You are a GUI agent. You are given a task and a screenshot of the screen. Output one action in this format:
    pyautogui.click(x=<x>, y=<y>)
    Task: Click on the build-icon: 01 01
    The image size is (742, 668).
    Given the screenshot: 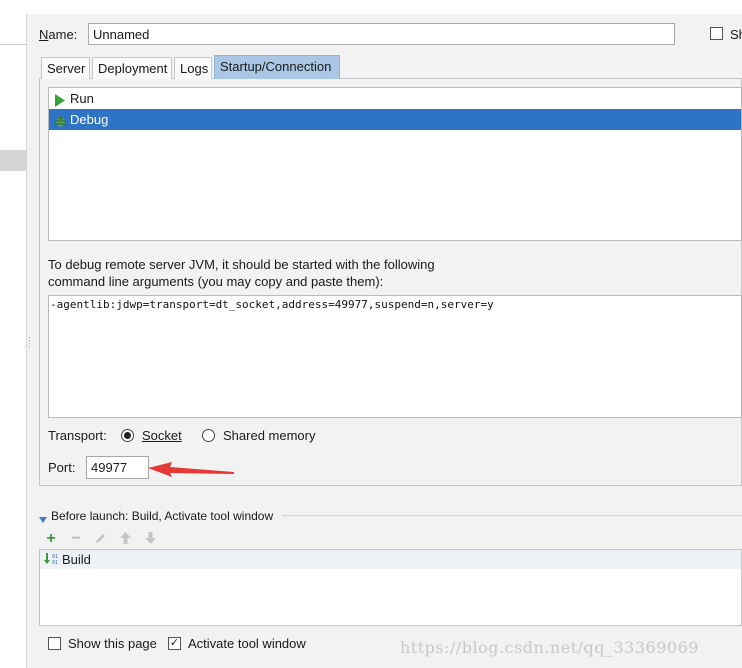 What is the action you would take?
    pyautogui.click(x=51, y=562)
    